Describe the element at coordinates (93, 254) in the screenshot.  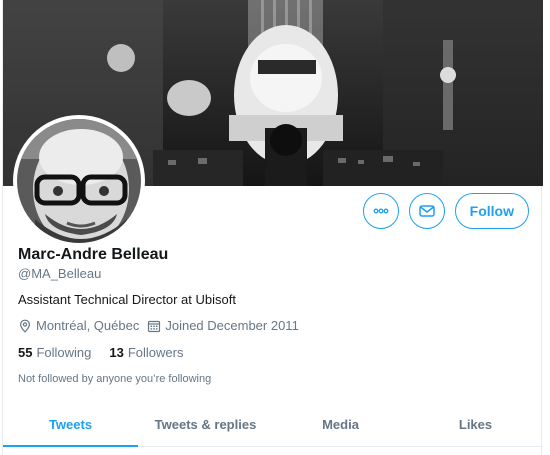
I see `profile-name: Marc-Andre Belleau` at that location.